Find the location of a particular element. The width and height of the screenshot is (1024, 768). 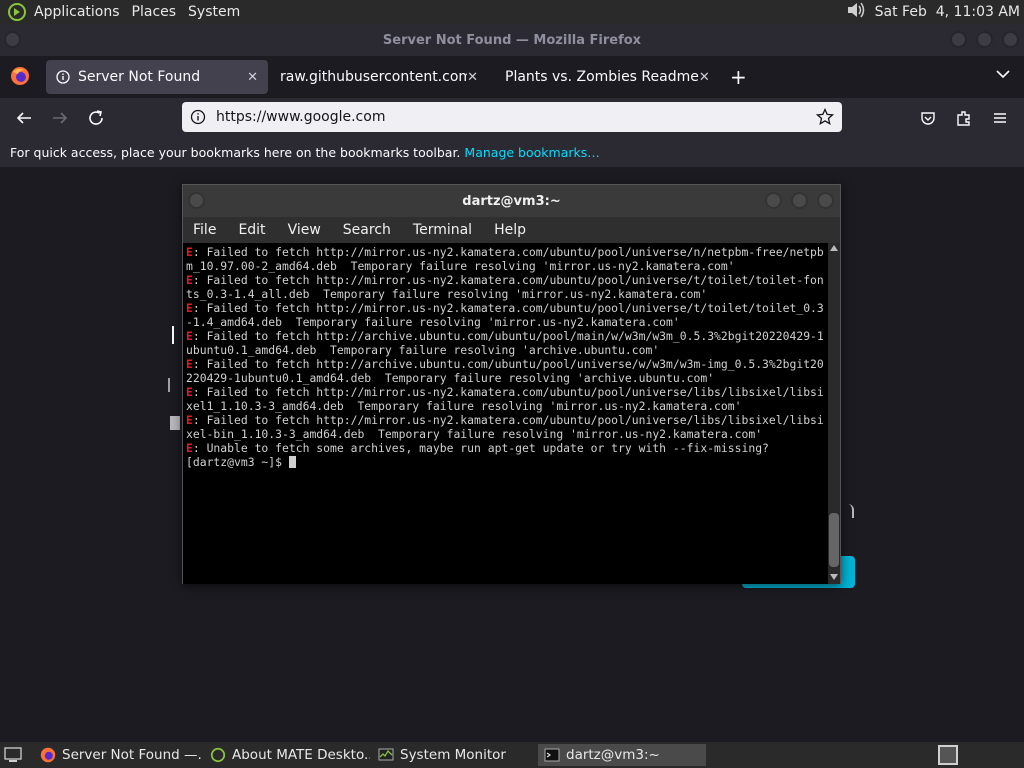

tab-label: raw.githubusercontent.com/be is located at coordinates (374, 77).